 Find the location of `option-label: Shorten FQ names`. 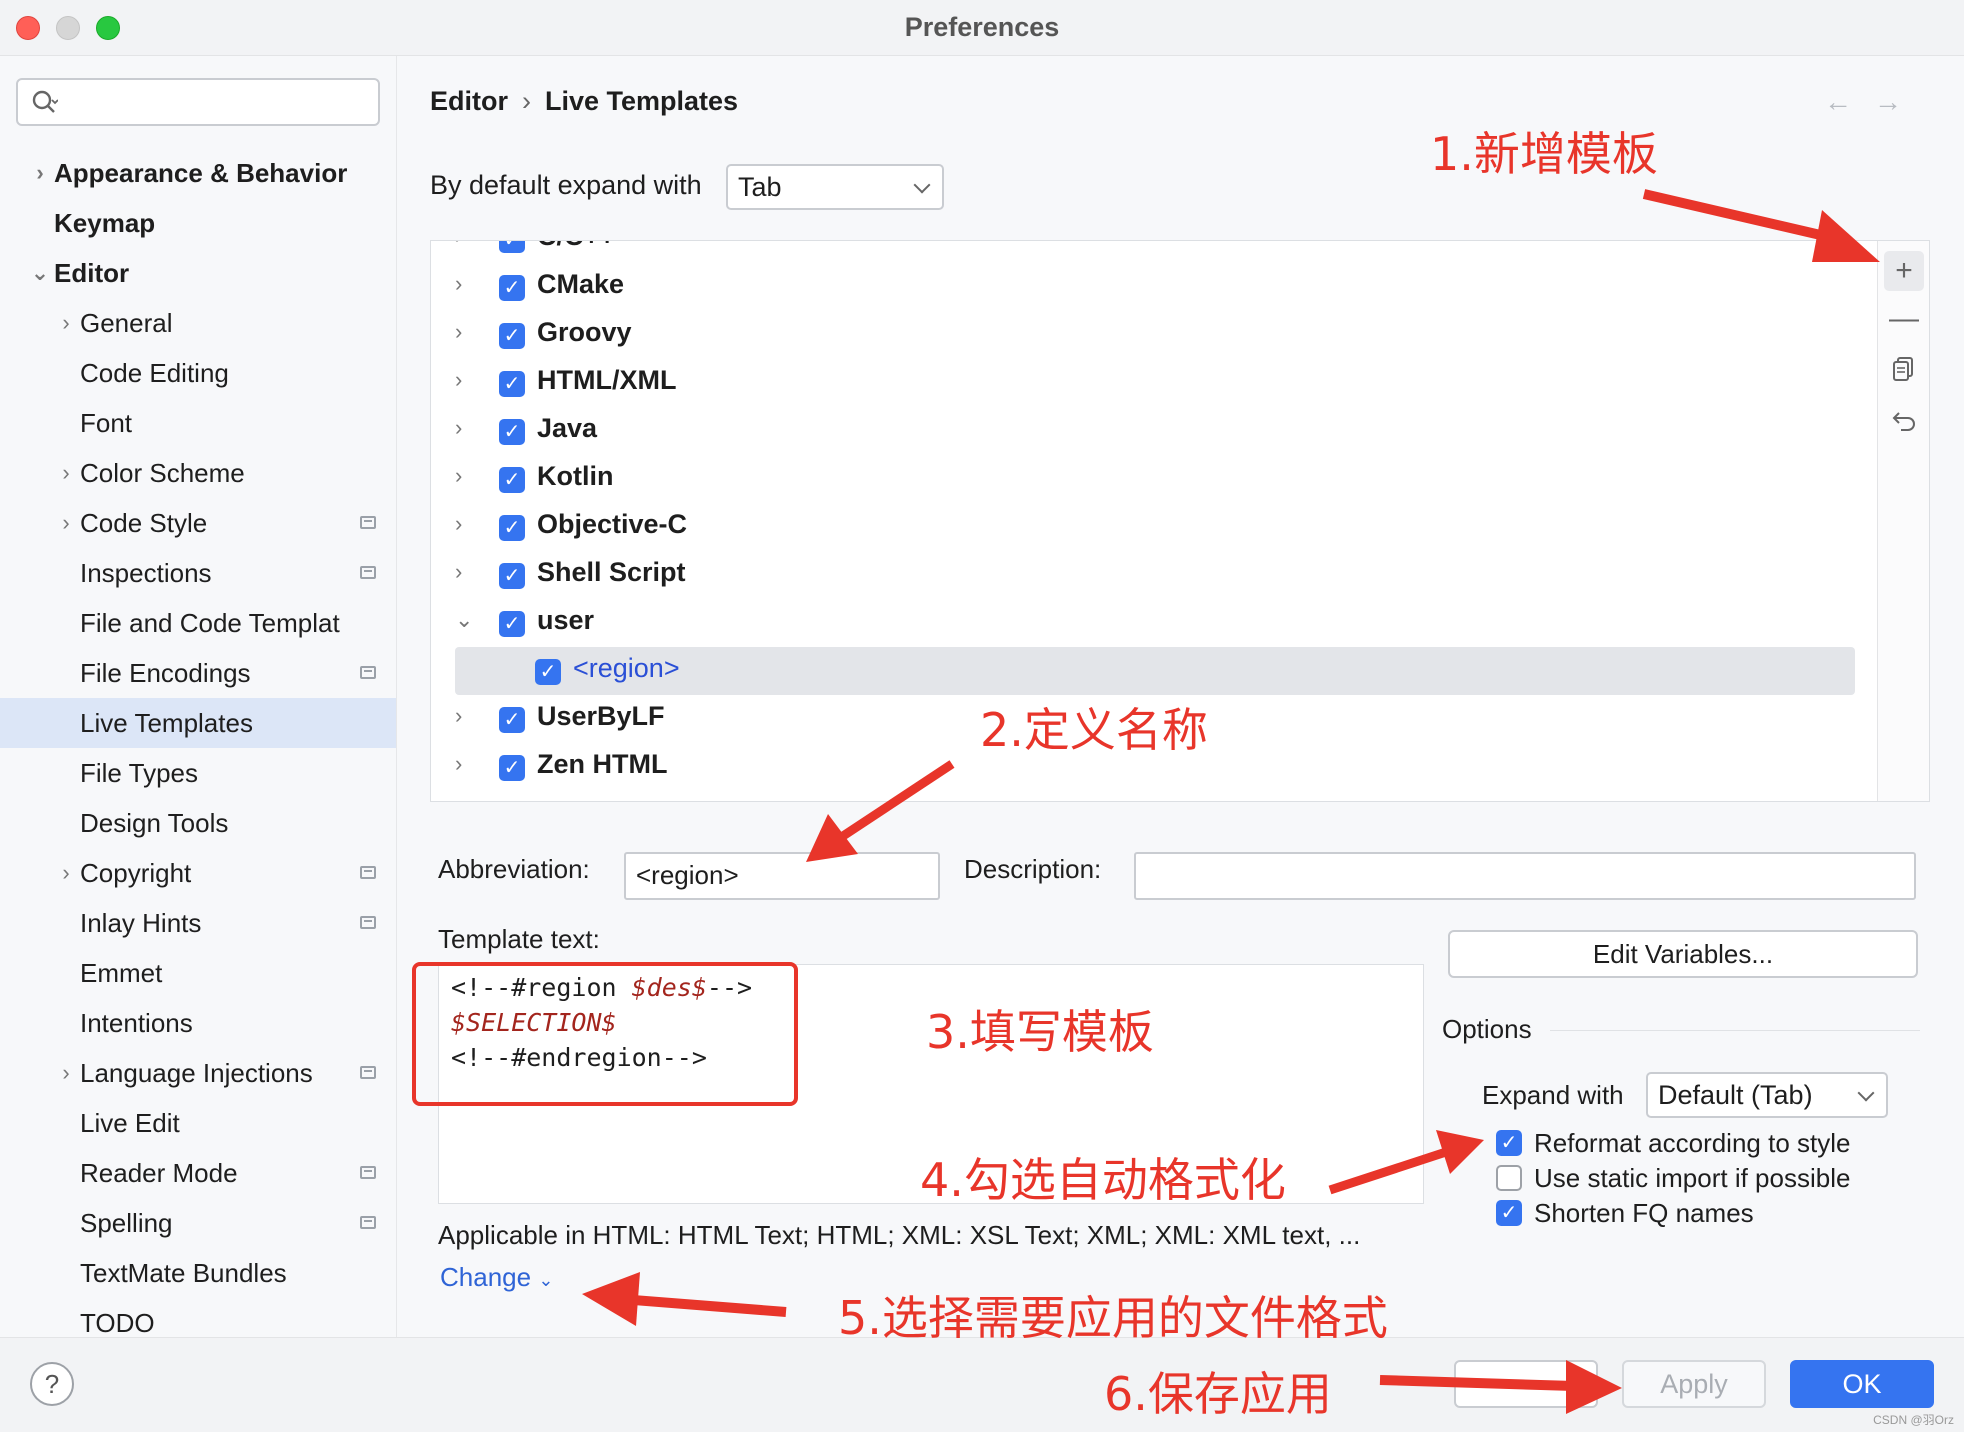

option-label: Shorten FQ names is located at coordinates (1644, 1213).